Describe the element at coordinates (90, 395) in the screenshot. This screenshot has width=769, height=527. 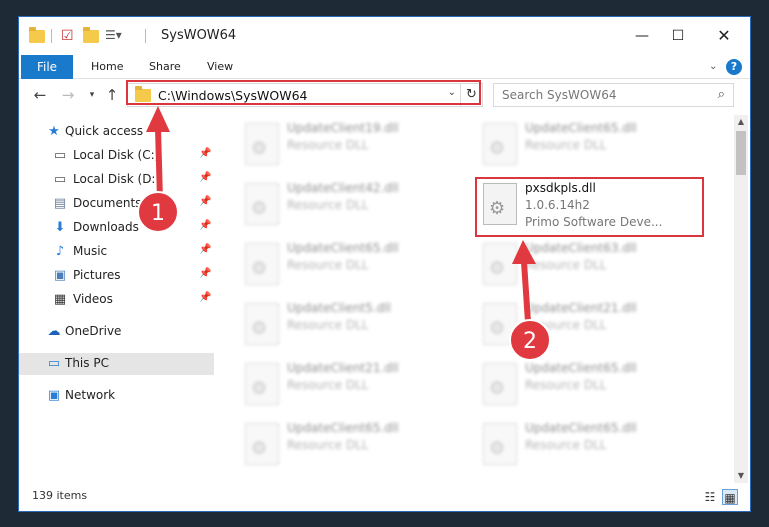
I see `sidebar-item-label: Network` at that location.